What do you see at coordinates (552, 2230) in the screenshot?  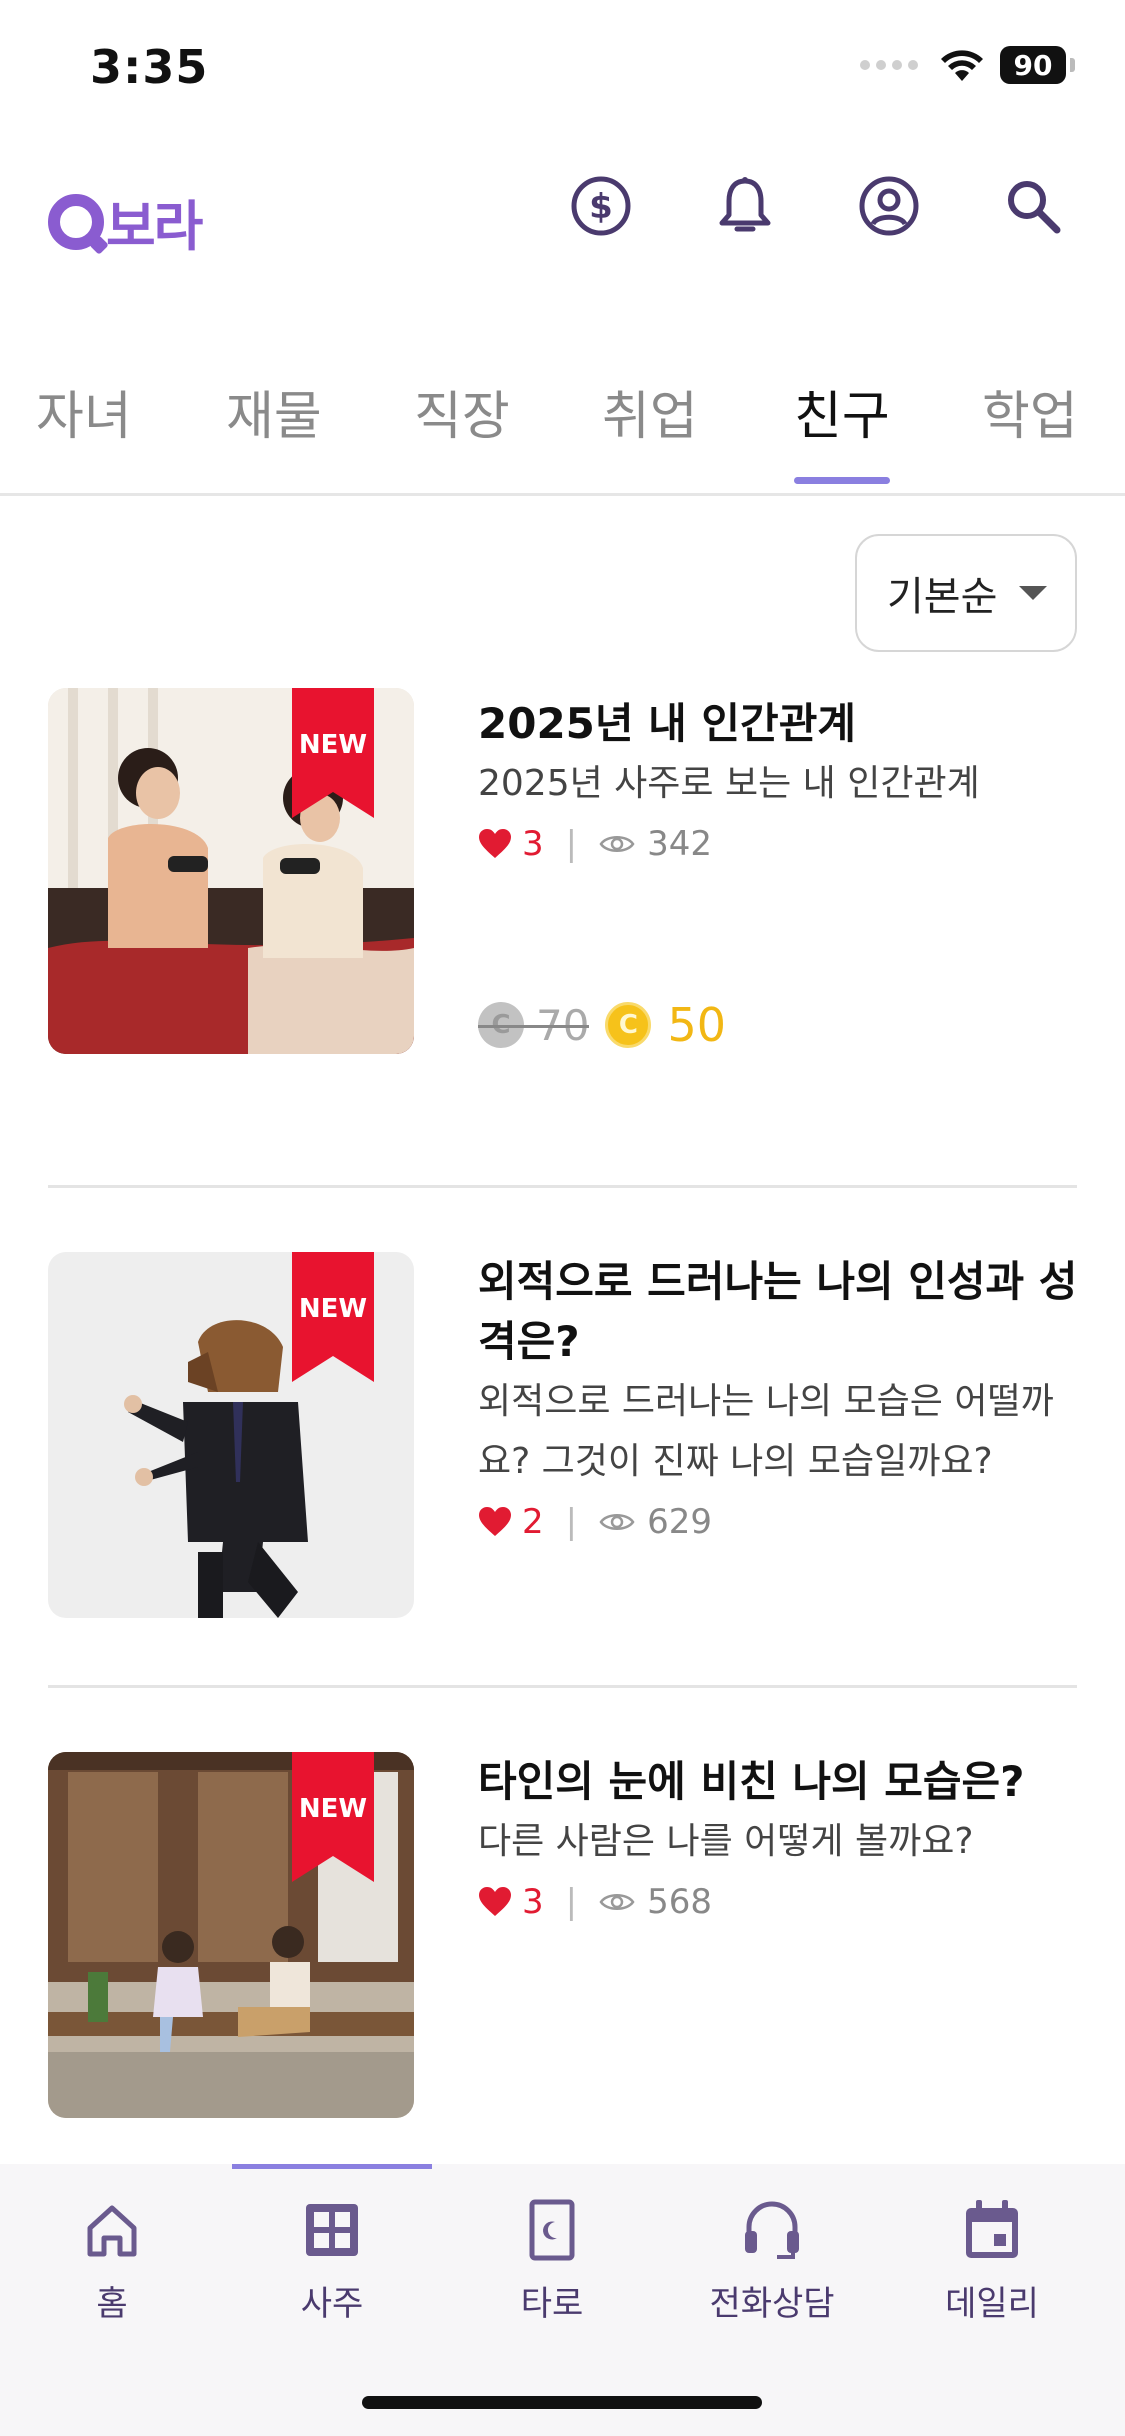 I see `tarot-card-icon` at bounding box center [552, 2230].